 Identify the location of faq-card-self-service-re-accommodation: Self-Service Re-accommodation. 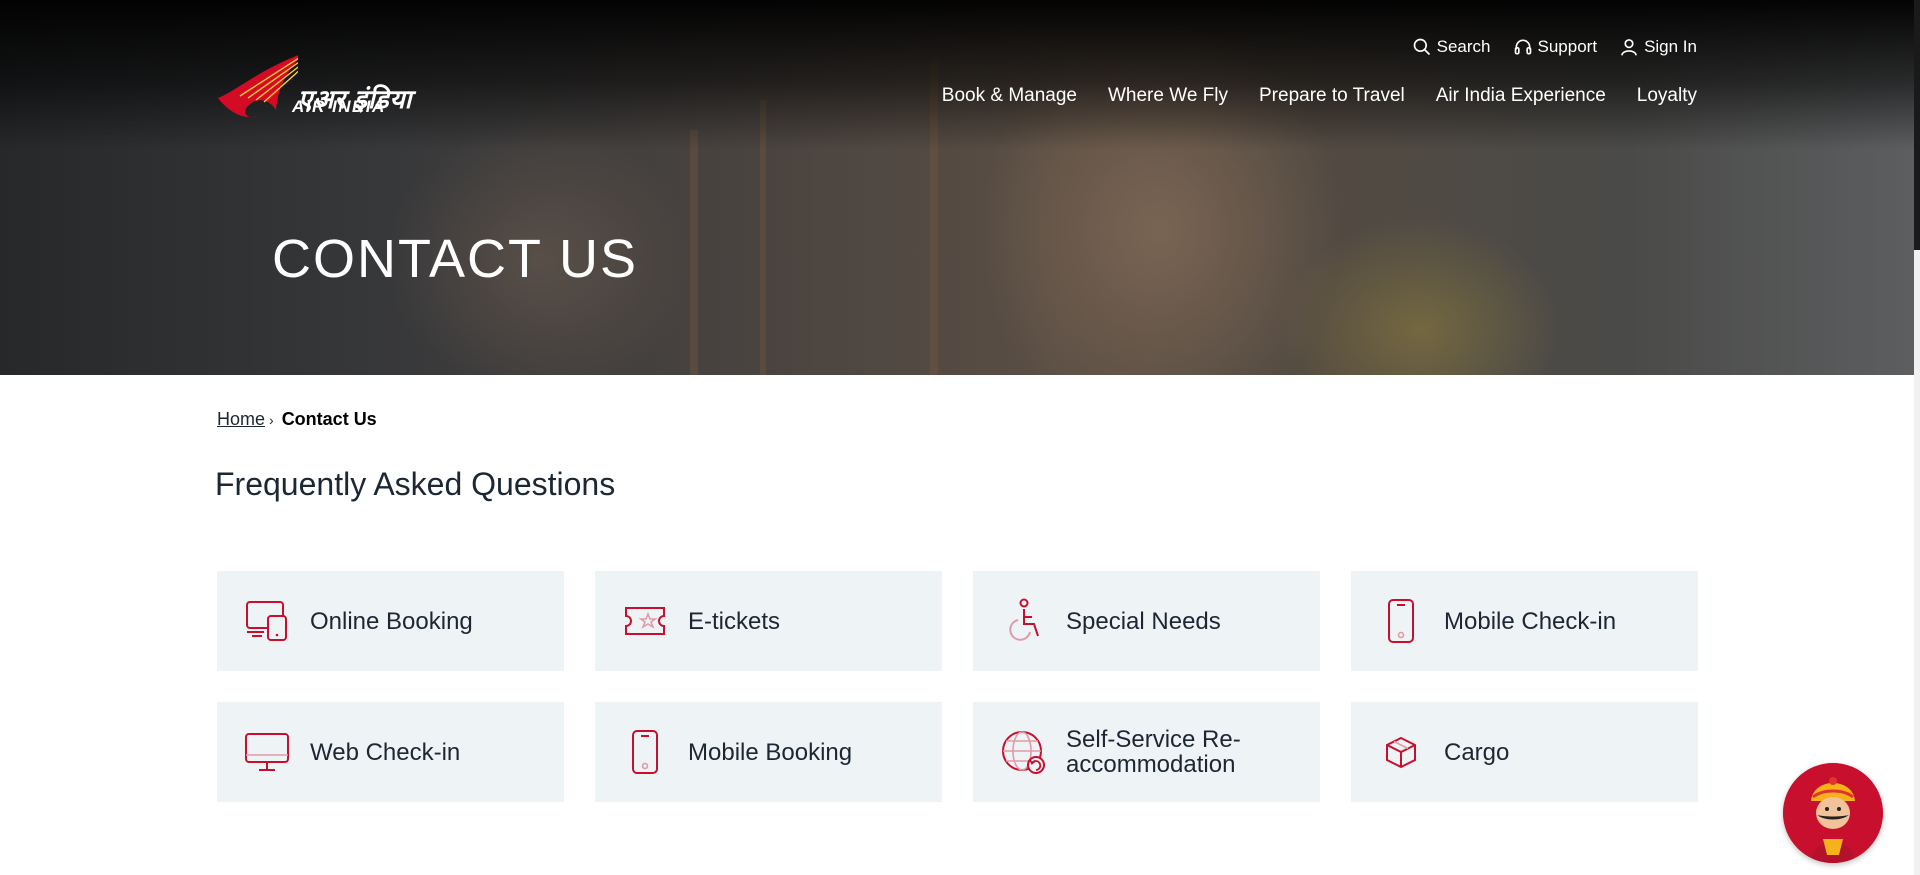
(1146, 752).